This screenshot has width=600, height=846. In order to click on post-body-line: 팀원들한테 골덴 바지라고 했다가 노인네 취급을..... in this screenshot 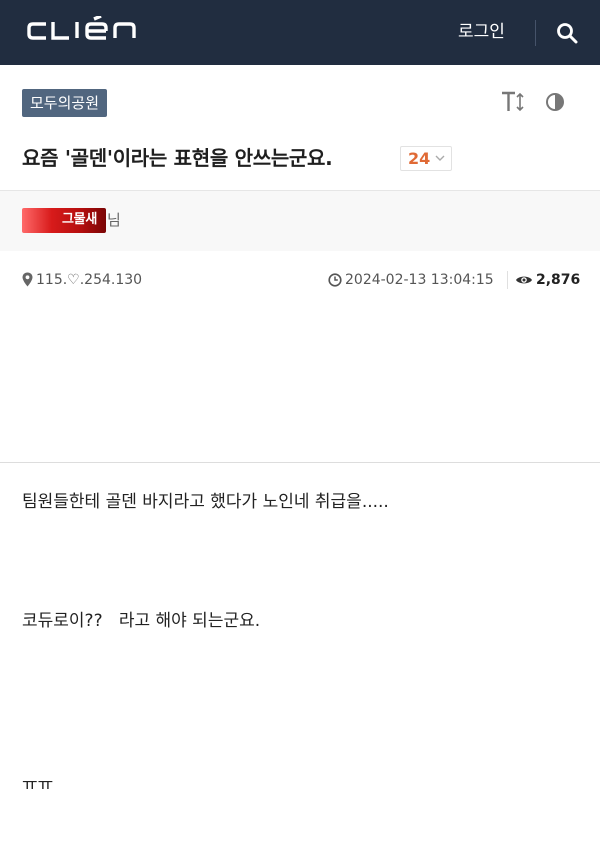, I will do `click(205, 502)`.